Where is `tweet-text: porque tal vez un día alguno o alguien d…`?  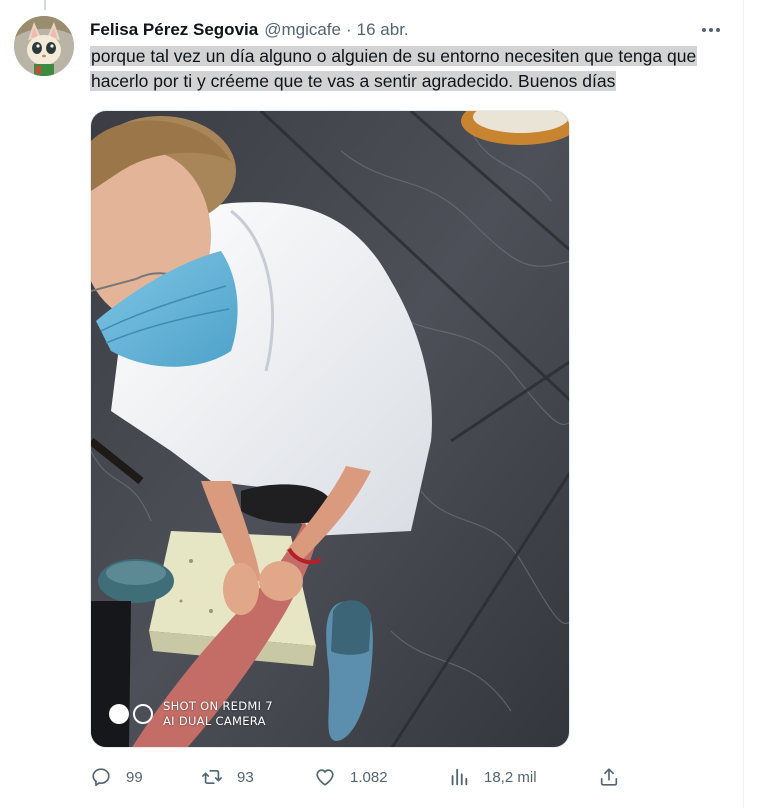 tweet-text: porque tal vez un día alguno o alguien d… is located at coordinates (408, 69).